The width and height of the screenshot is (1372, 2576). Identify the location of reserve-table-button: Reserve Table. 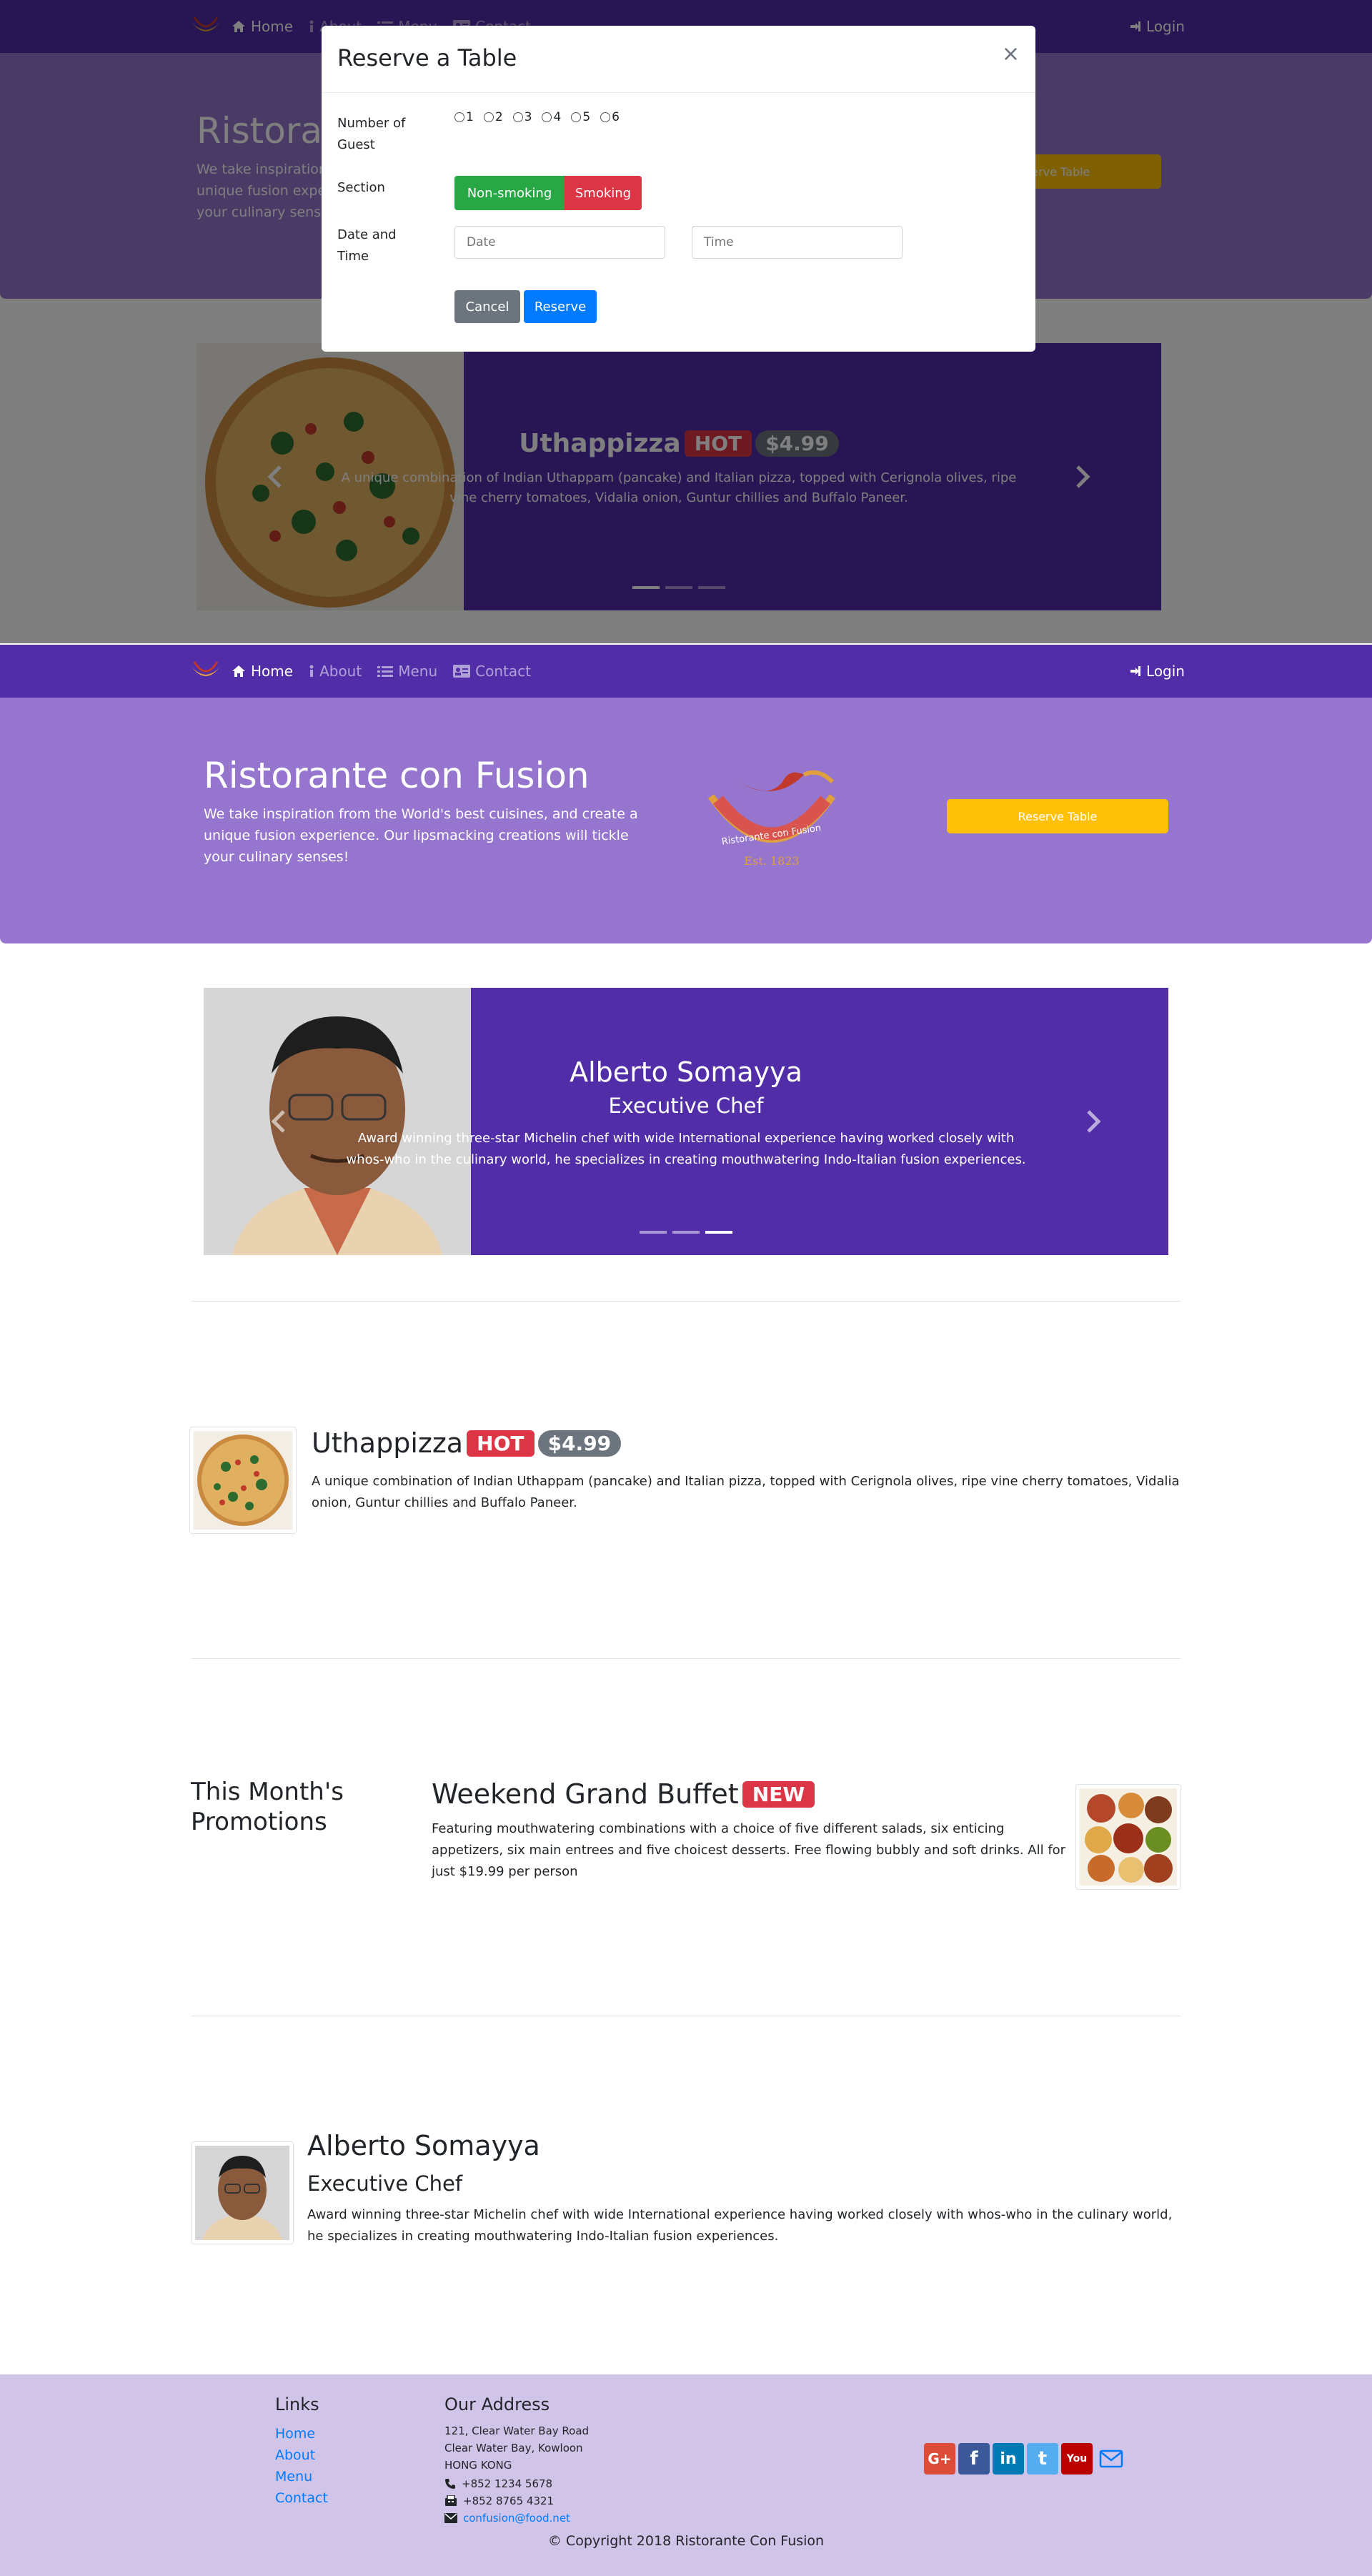
(1057, 816).